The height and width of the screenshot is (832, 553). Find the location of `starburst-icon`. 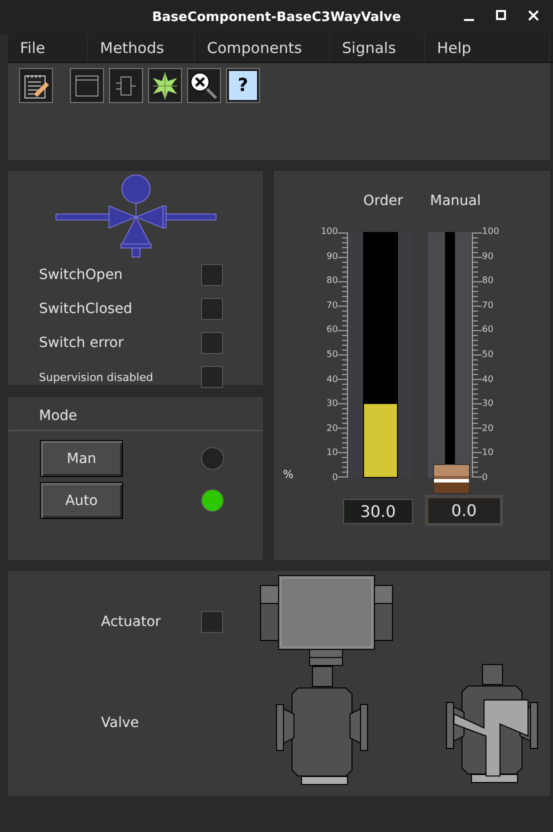

starburst-icon is located at coordinates (165, 85).